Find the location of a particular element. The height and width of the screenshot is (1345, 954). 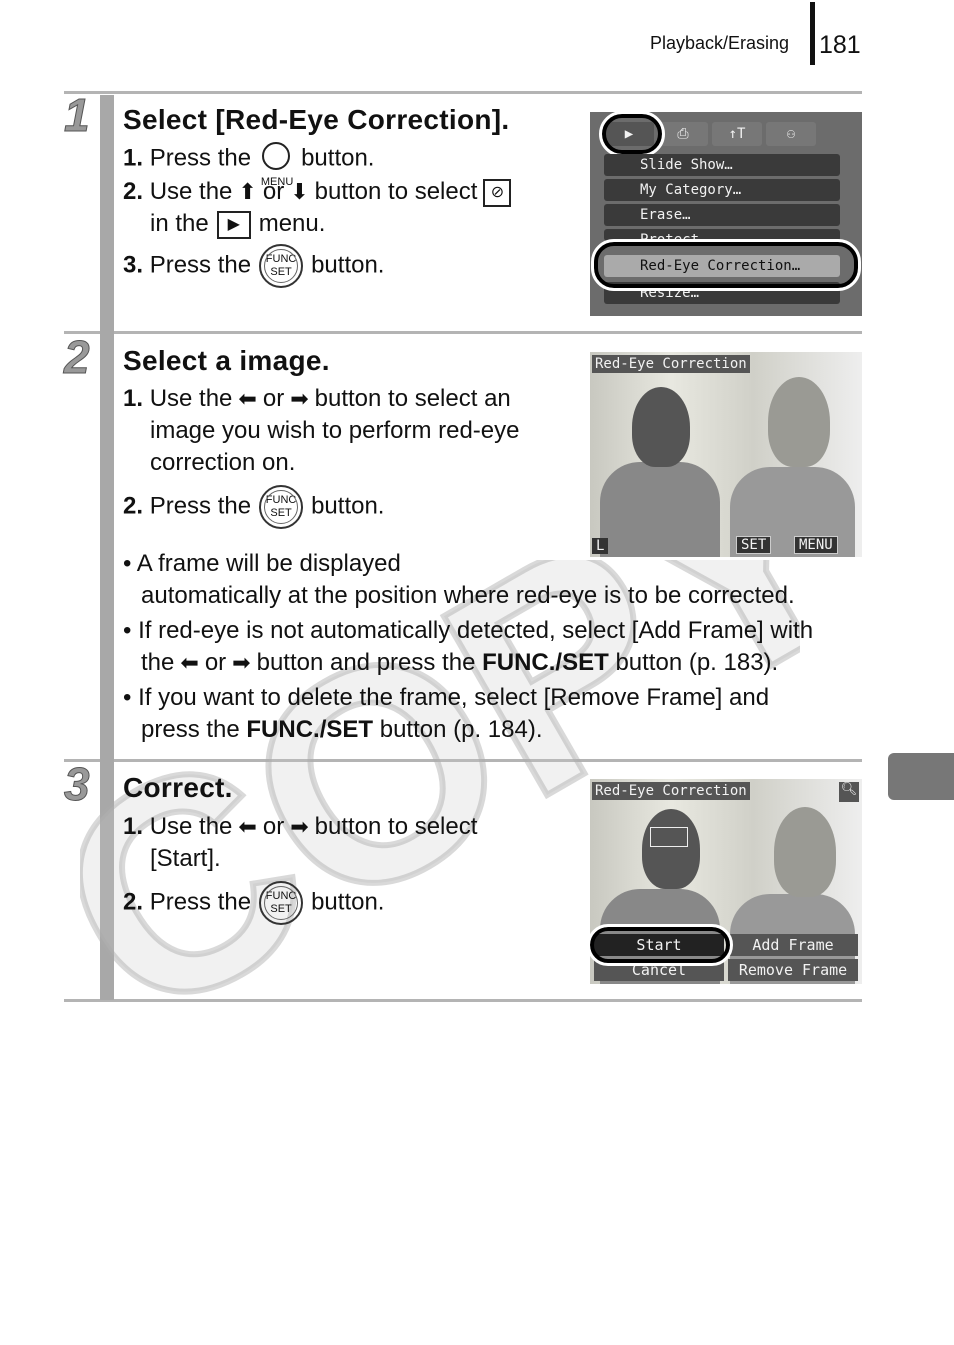

setup-tab: ↑T is located at coordinates (737, 134).